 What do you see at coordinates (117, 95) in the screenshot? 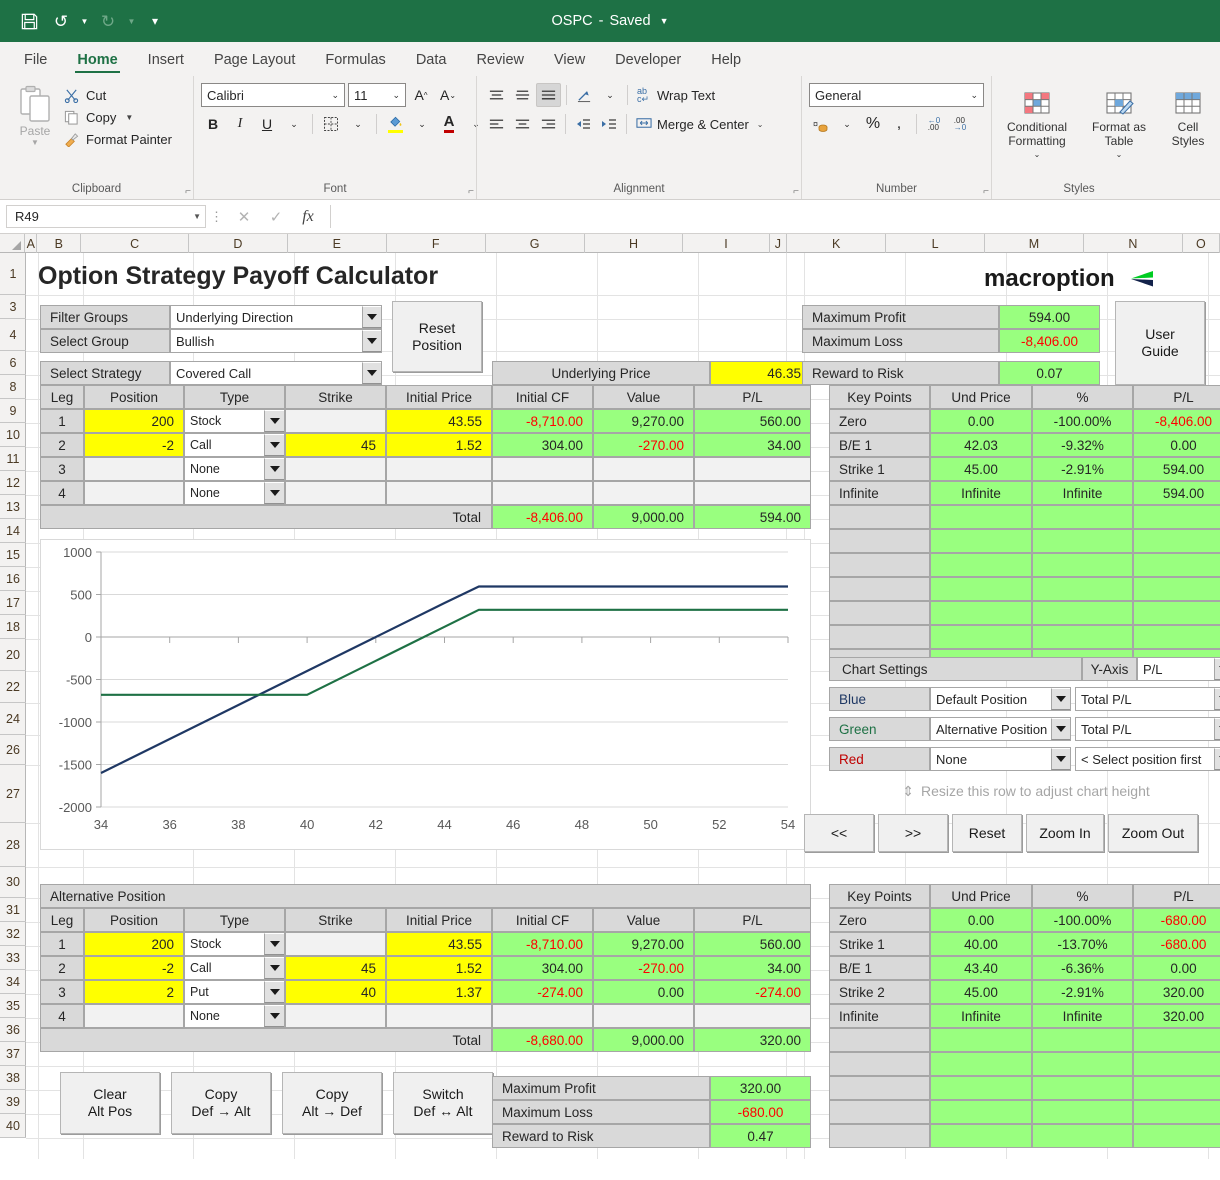
I see `cut-button: Cut` at bounding box center [117, 95].